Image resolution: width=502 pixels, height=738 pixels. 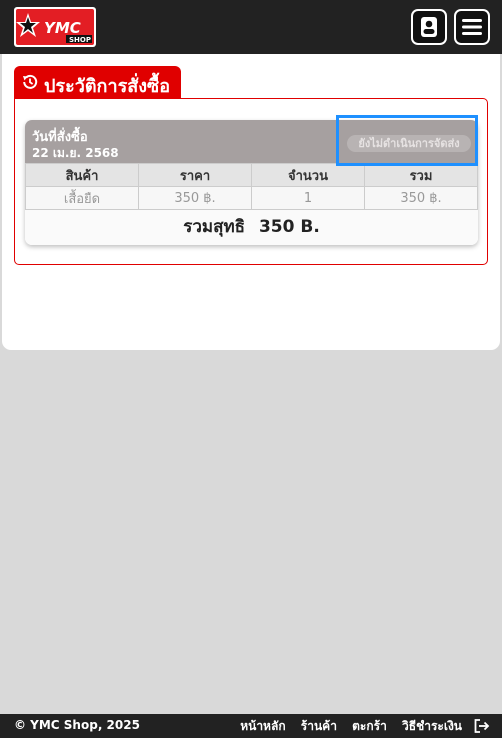 What do you see at coordinates (421, 175) in the screenshot?
I see `column-header-total: รวม` at bounding box center [421, 175].